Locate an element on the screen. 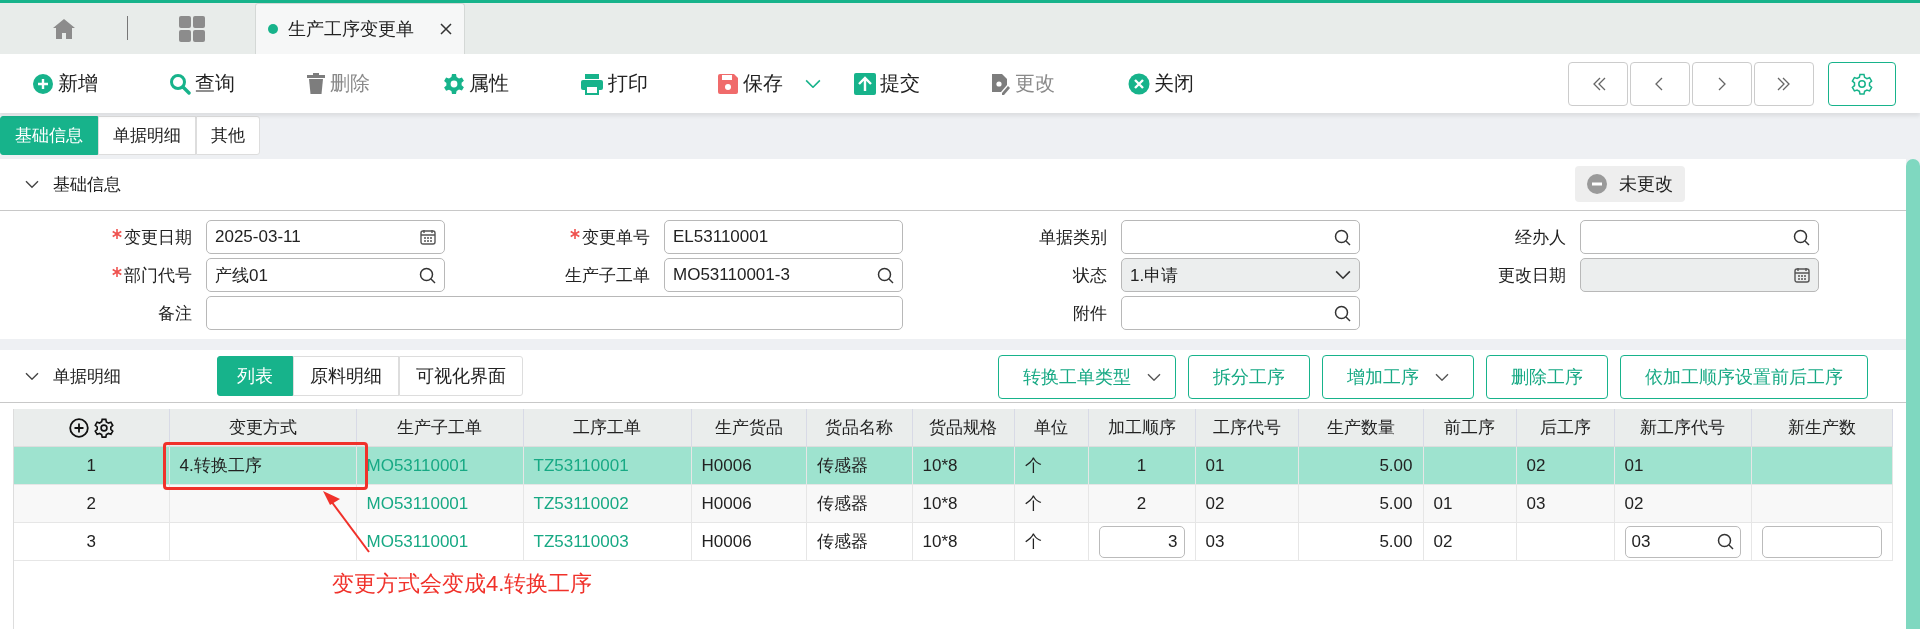 The width and height of the screenshot is (1920, 629). scrollbar is located at coordinates (1913, 394).